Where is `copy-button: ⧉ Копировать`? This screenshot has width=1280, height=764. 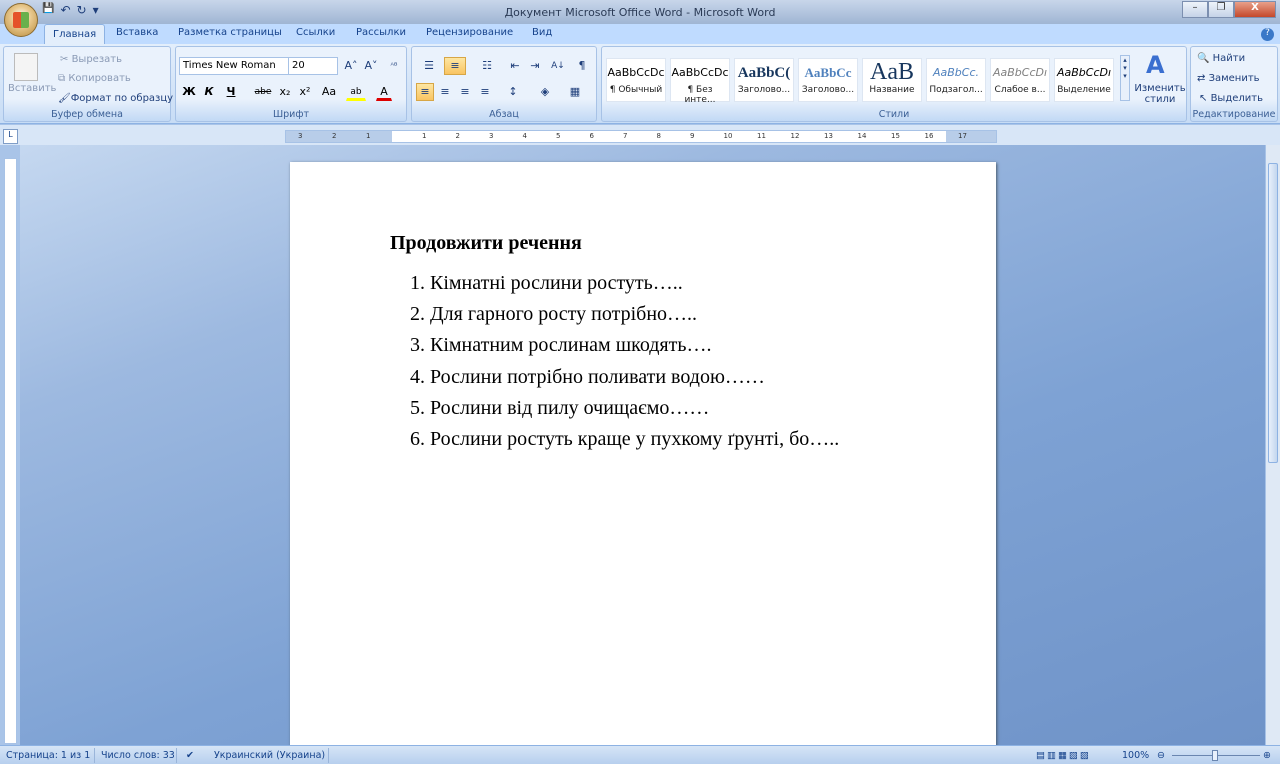 copy-button: ⧉ Копировать is located at coordinates (94, 78).